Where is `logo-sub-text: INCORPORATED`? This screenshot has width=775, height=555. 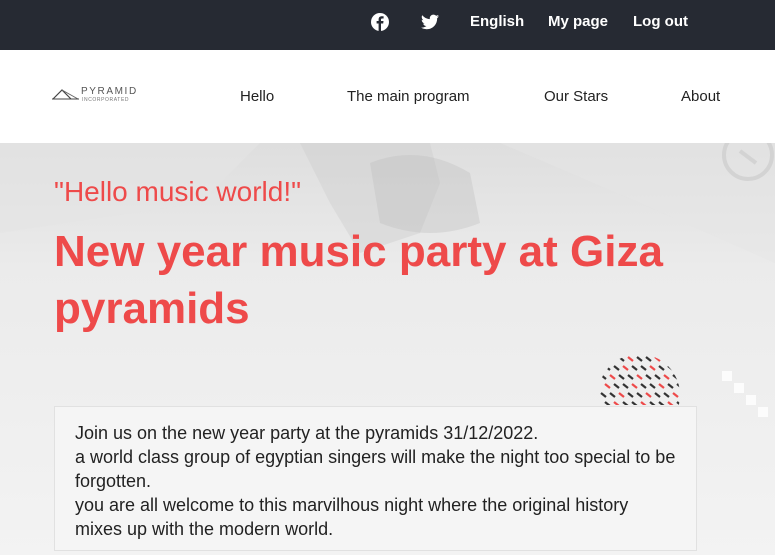
logo-sub-text: INCORPORATED is located at coordinates (106, 100).